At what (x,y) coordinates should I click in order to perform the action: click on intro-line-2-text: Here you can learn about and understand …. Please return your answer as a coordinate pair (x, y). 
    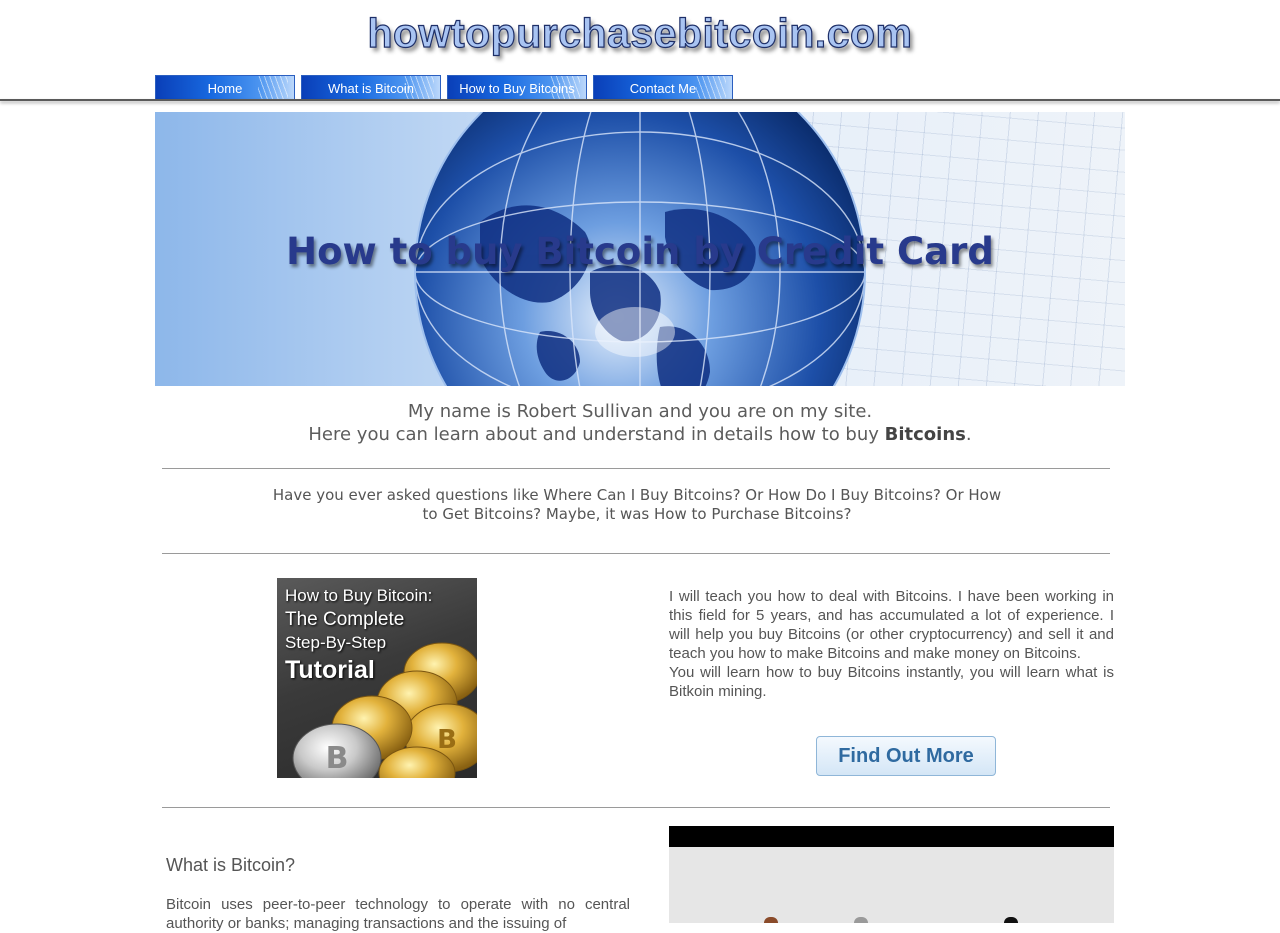
    Looking at the image, I should click on (596, 434).